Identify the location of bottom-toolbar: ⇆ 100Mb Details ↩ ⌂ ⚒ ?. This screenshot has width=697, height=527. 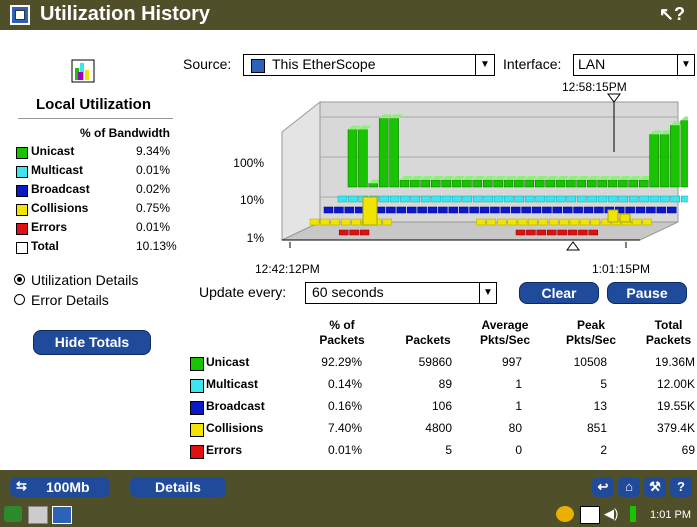
(348, 486).